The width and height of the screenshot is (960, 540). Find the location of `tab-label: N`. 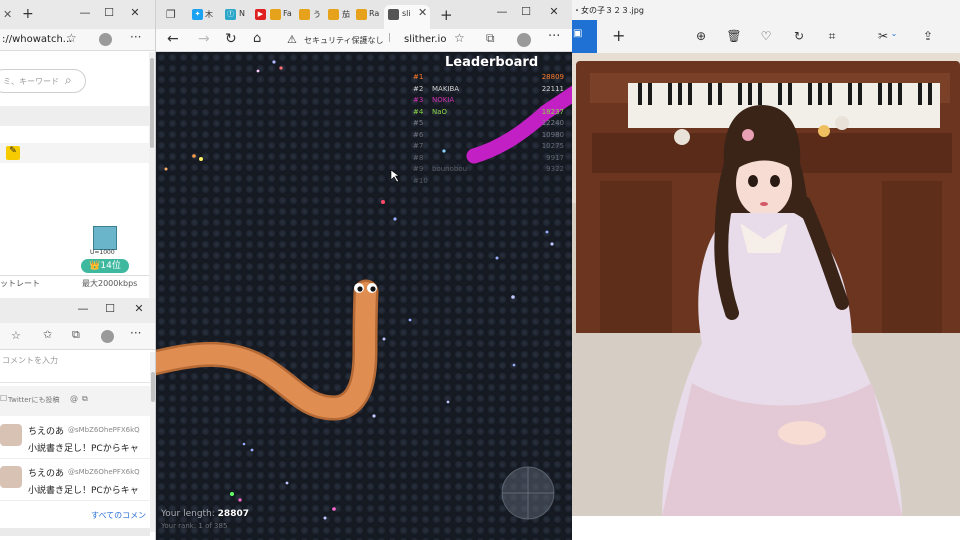

tab-label: N is located at coordinates (242, 13).